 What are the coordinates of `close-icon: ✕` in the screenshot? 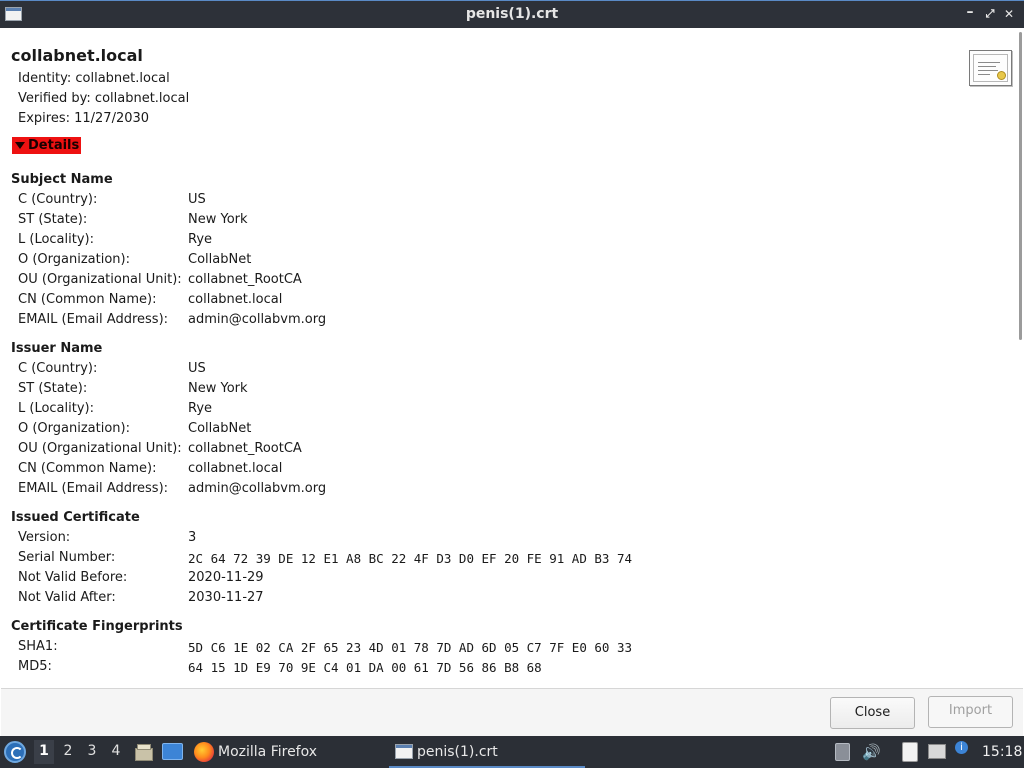 It's located at (1009, 14).